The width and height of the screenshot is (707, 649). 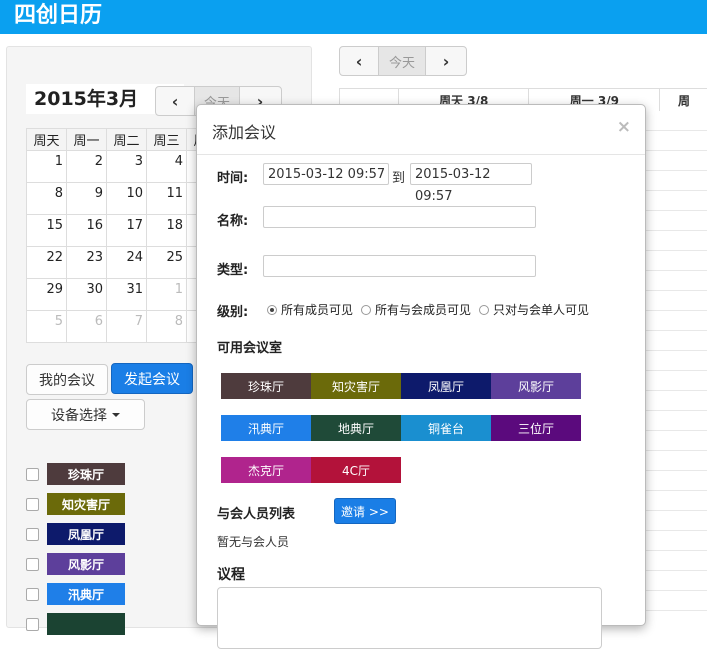 I want to click on room-filter-row: 风影厅, so click(x=75, y=564).